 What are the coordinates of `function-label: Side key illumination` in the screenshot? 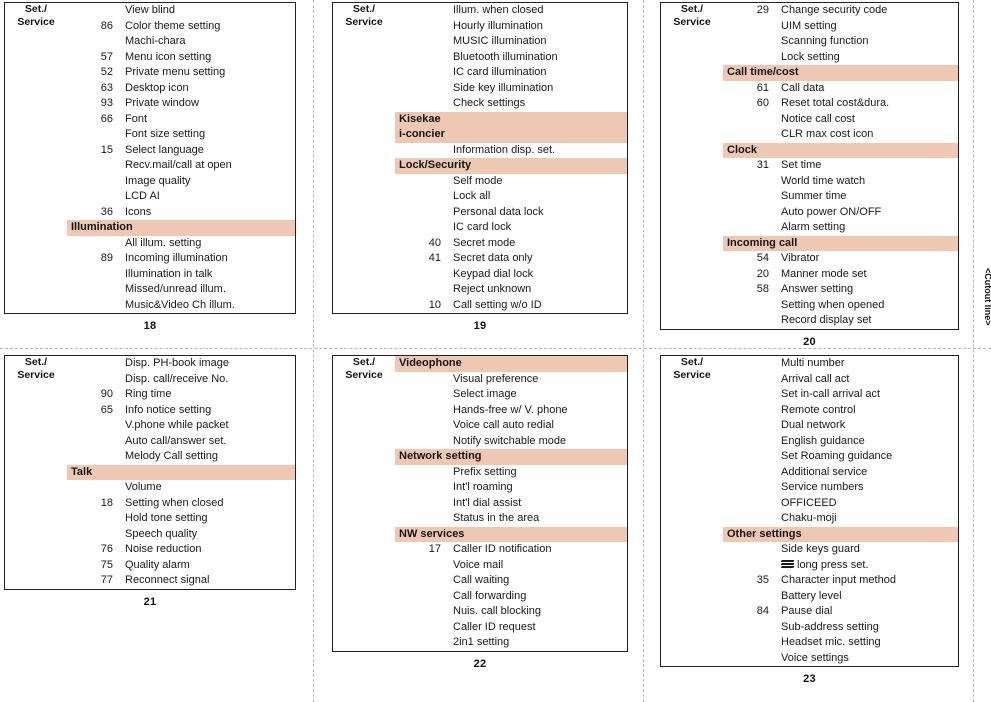 It's located at (503, 87).